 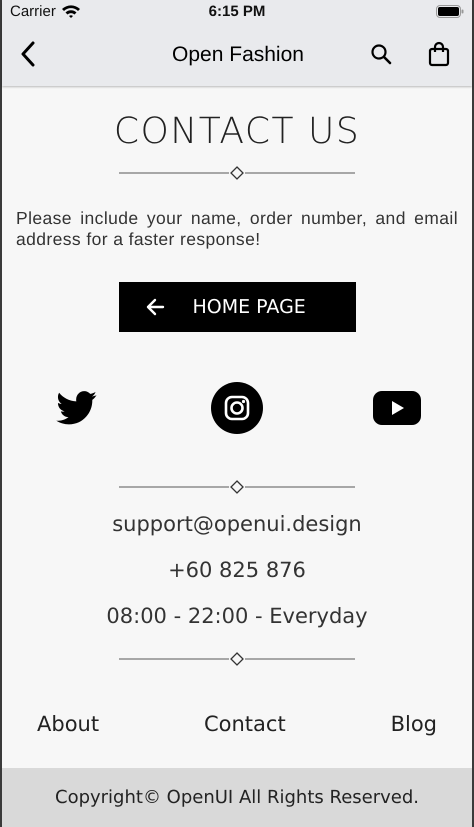 I want to click on home-page-button: HOME PAGE, so click(x=237, y=307).